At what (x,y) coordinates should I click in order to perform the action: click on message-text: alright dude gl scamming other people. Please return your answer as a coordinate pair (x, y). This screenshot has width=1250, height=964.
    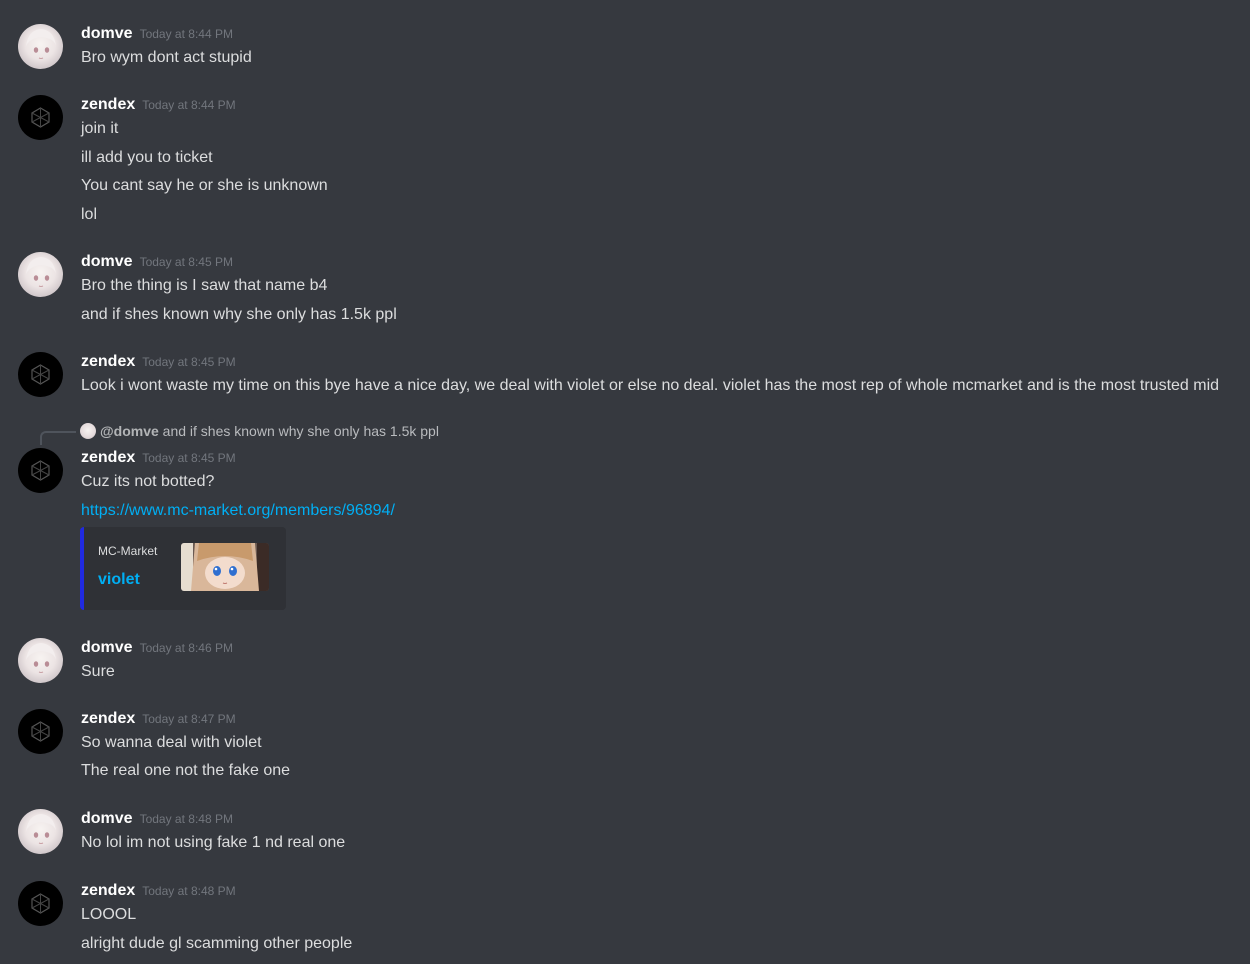
    Looking at the image, I should click on (217, 943).